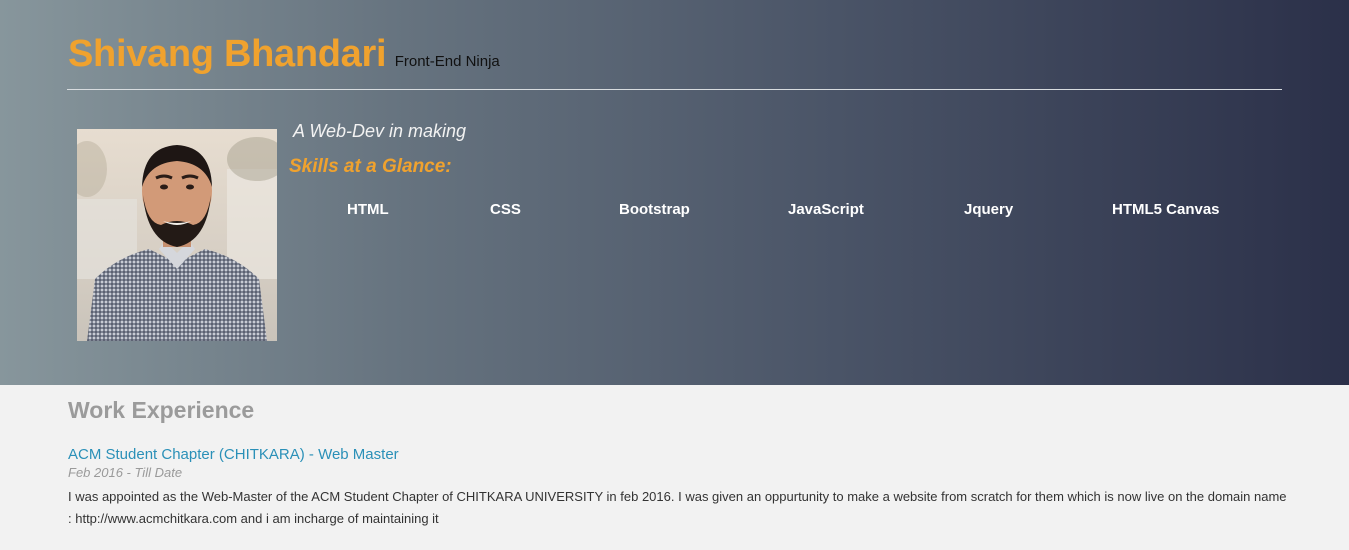 The height and width of the screenshot is (550, 1349). What do you see at coordinates (505, 209) in the screenshot?
I see `skill-css: CSS` at bounding box center [505, 209].